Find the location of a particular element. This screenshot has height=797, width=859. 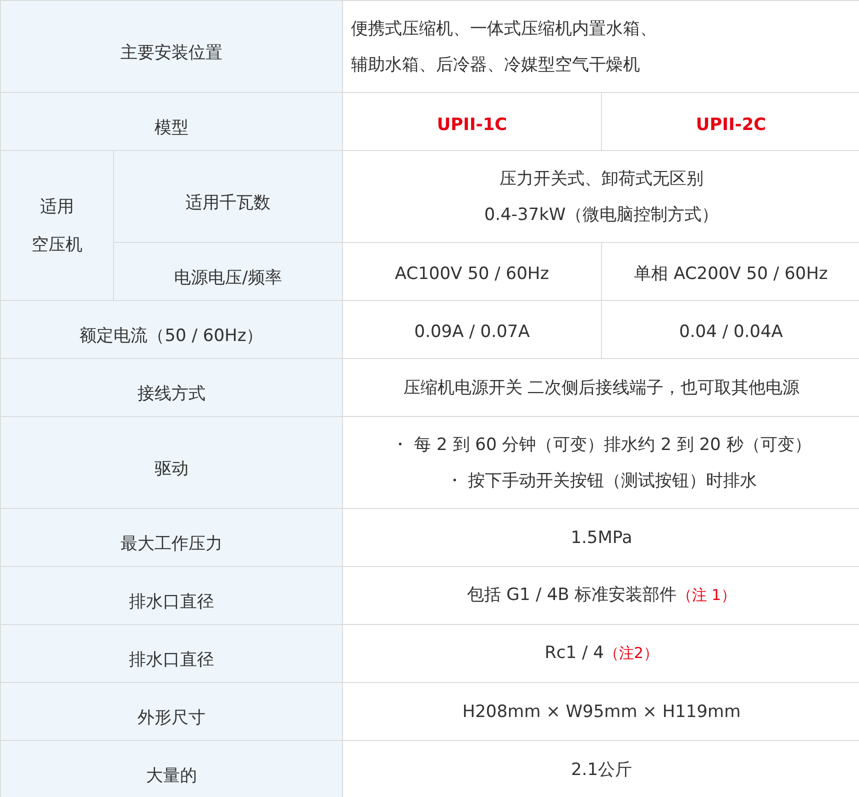

row-label: 最大工作压力 is located at coordinates (171, 537).